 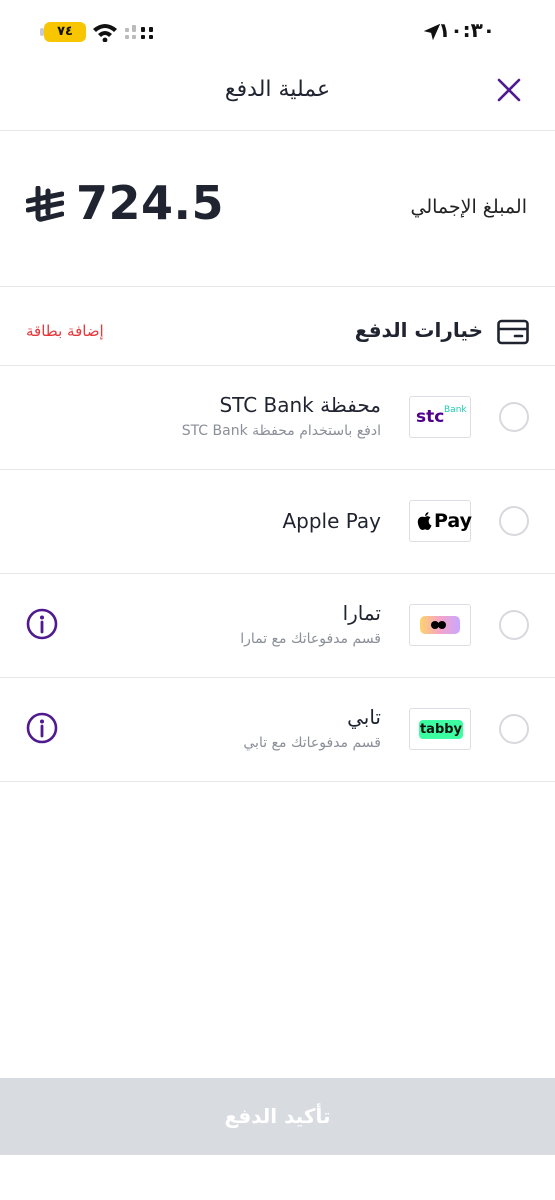 I want to click on option-subtitle: ادفع باستخدام محفظة STC Bank, so click(x=281, y=431).